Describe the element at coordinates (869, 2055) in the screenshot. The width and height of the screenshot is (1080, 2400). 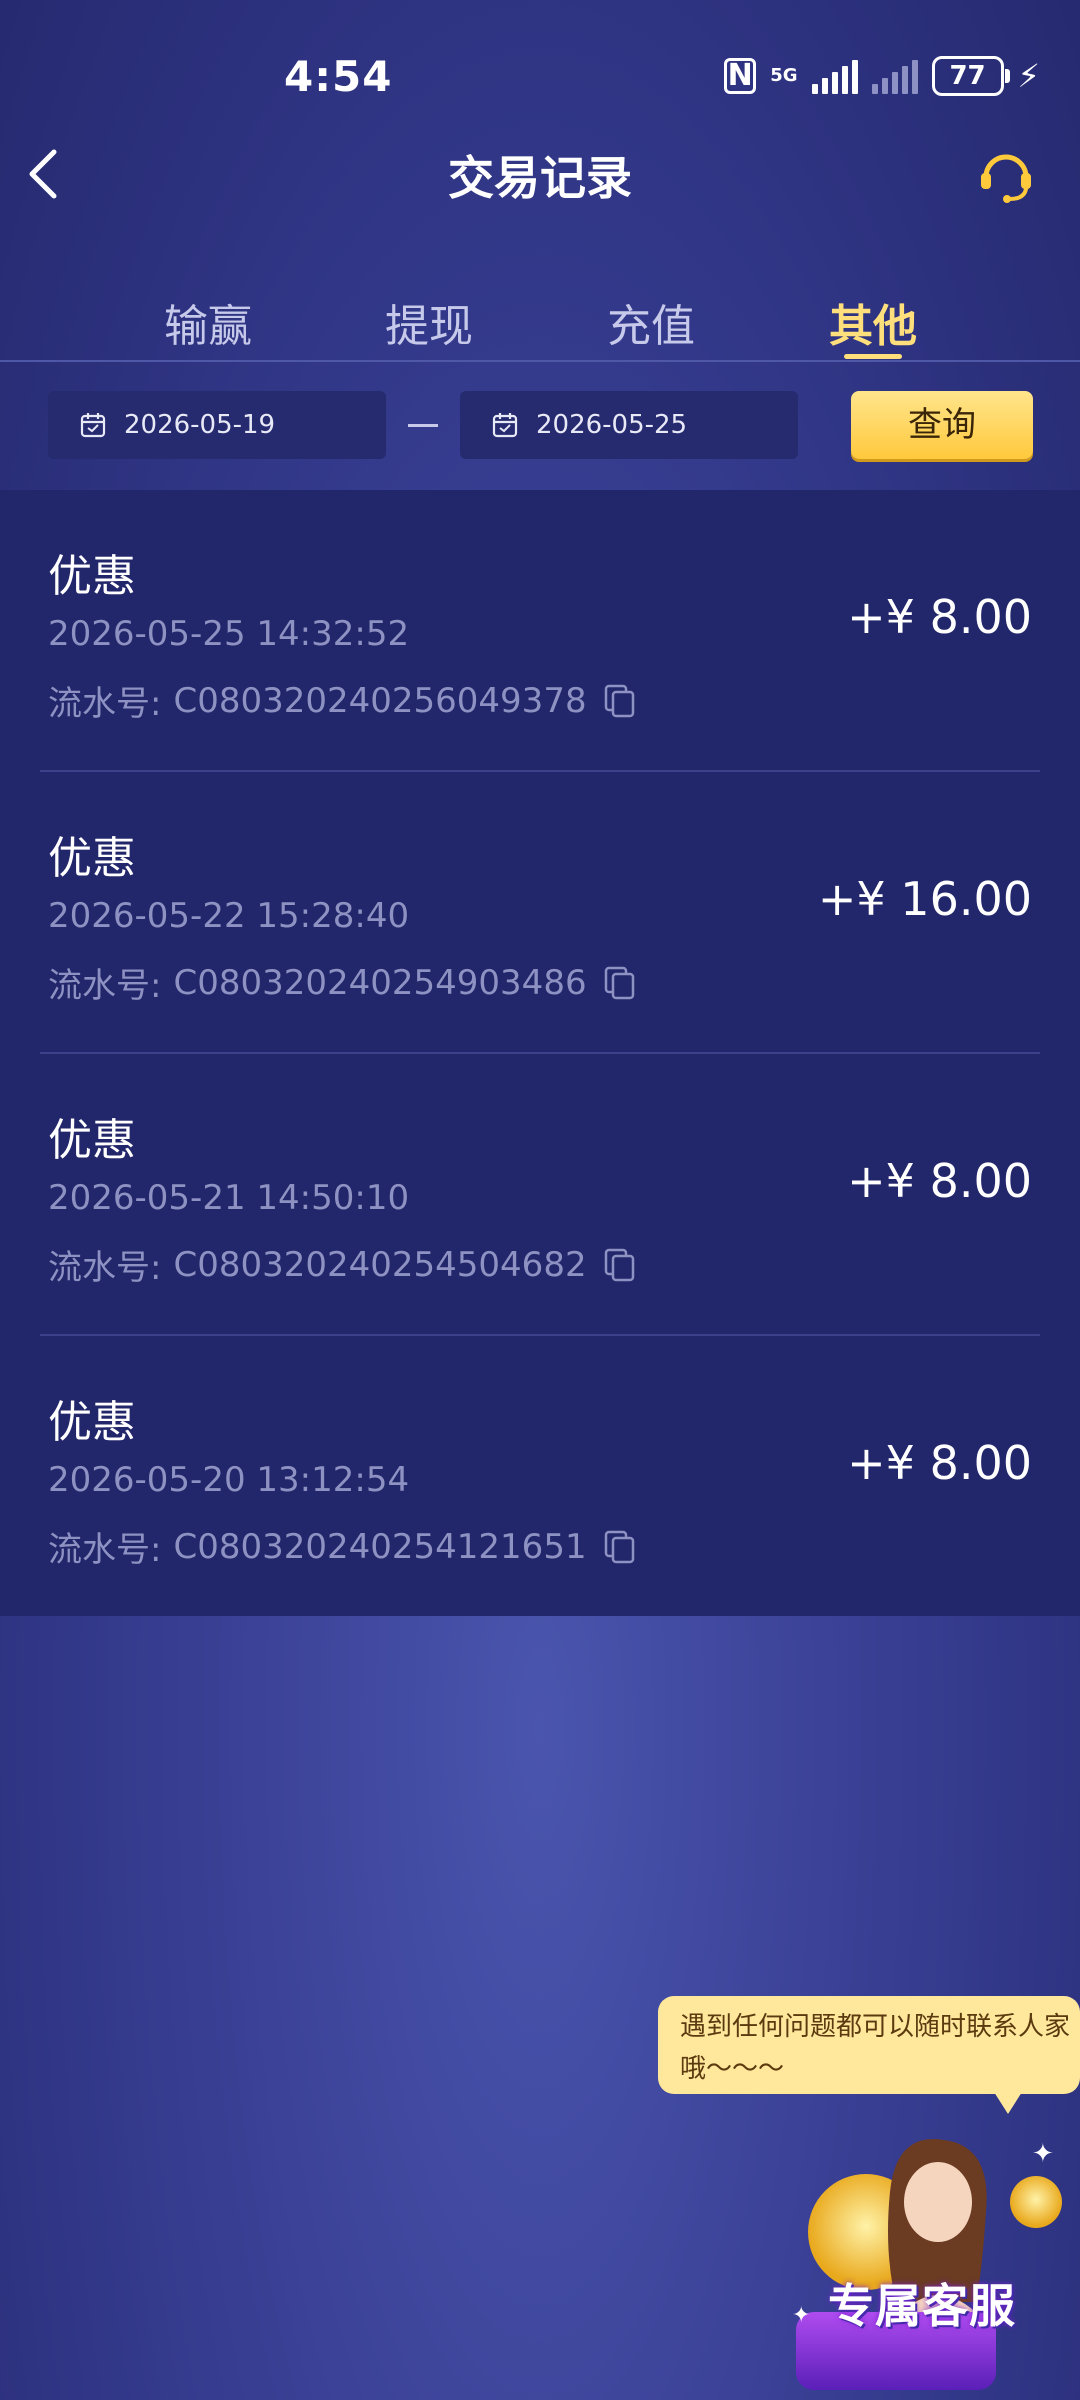
I see `support-tip-bubble: 遇到任何问题都可以随时联系人家哦～～～` at that location.